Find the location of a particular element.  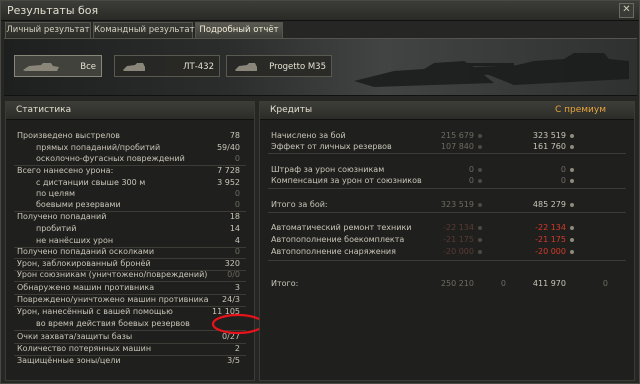

credit-premium-value: -20 000 is located at coordinates (550, 251).